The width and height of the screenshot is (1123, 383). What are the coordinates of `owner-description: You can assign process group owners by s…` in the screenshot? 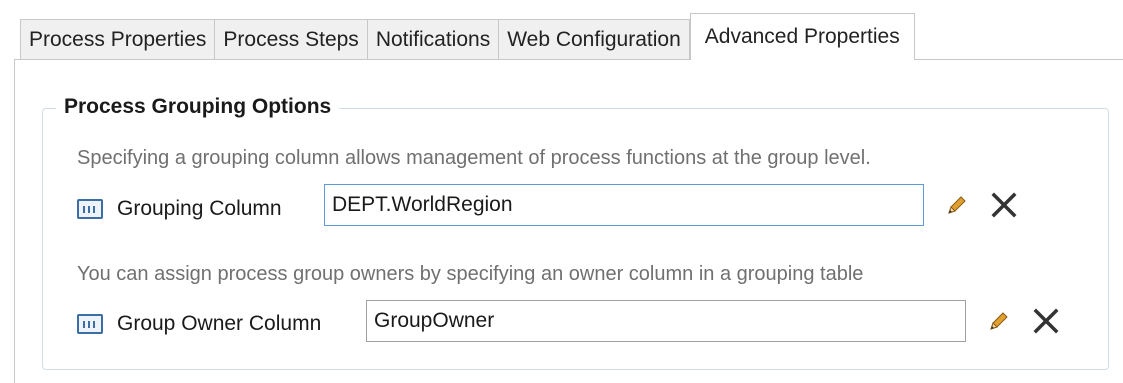 It's located at (470, 274).